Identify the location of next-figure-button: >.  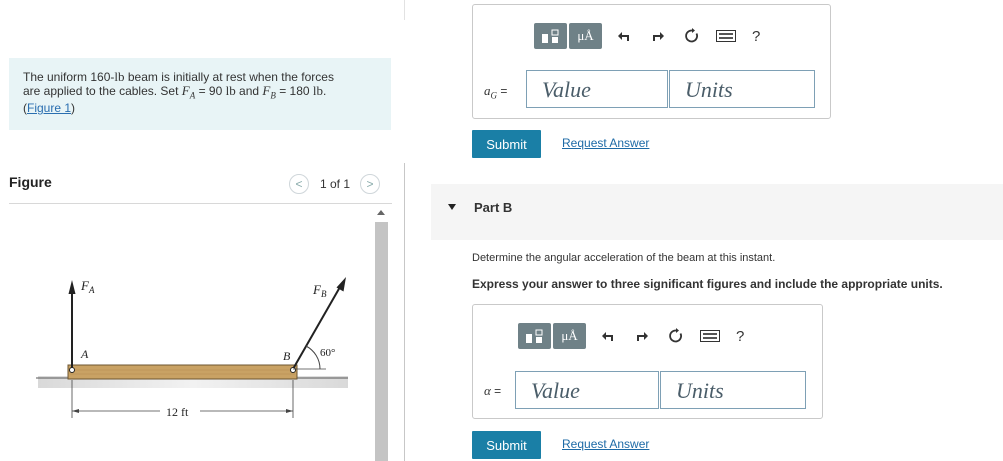
(370, 184).